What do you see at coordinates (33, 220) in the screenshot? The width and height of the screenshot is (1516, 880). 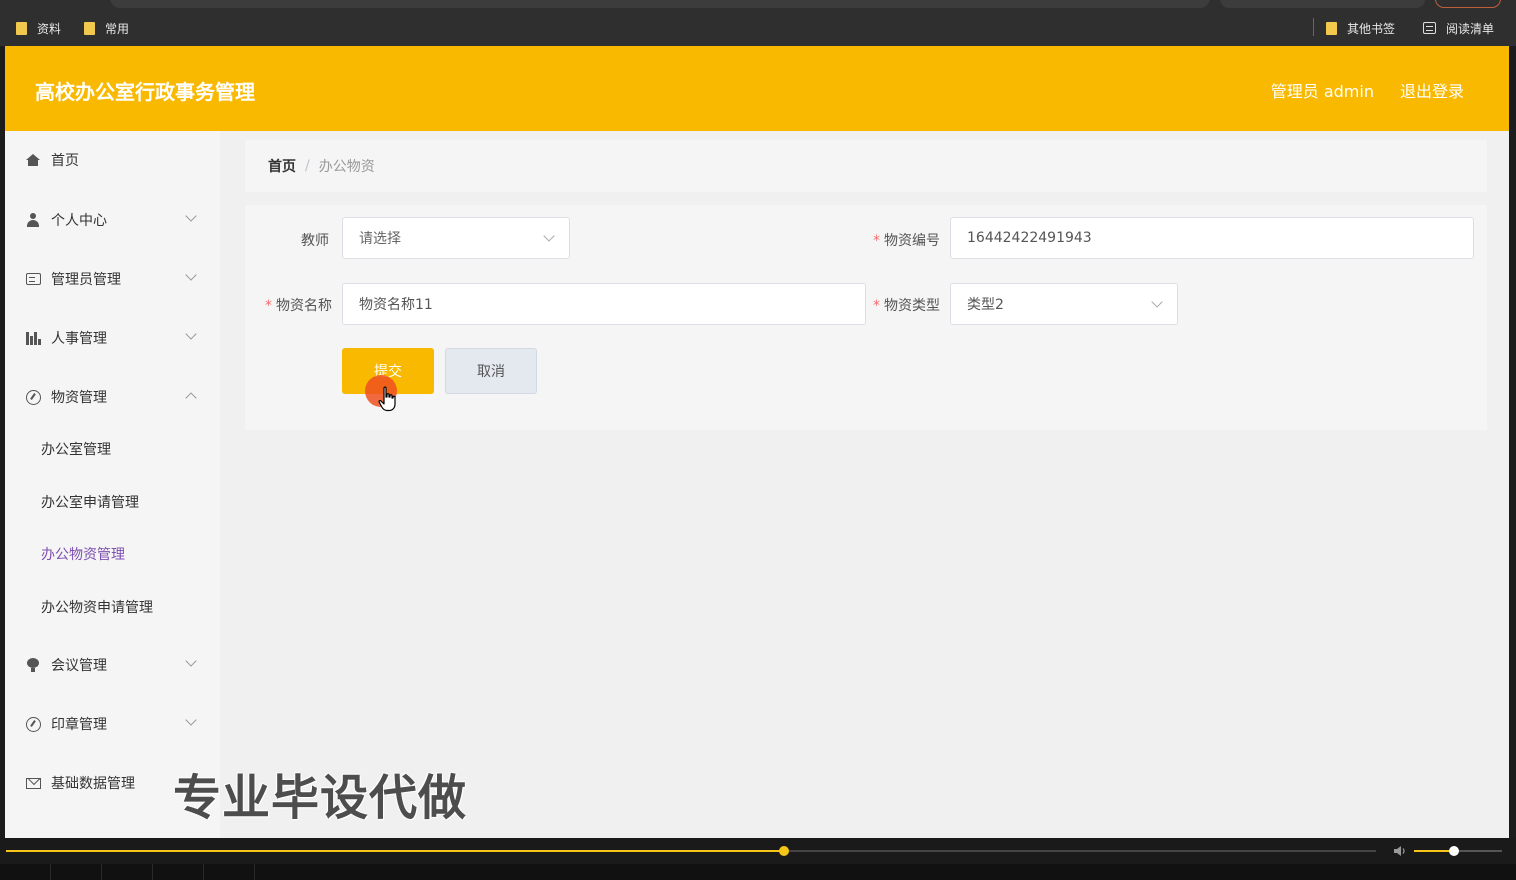 I see `user-icon` at bounding box center [33, 220].